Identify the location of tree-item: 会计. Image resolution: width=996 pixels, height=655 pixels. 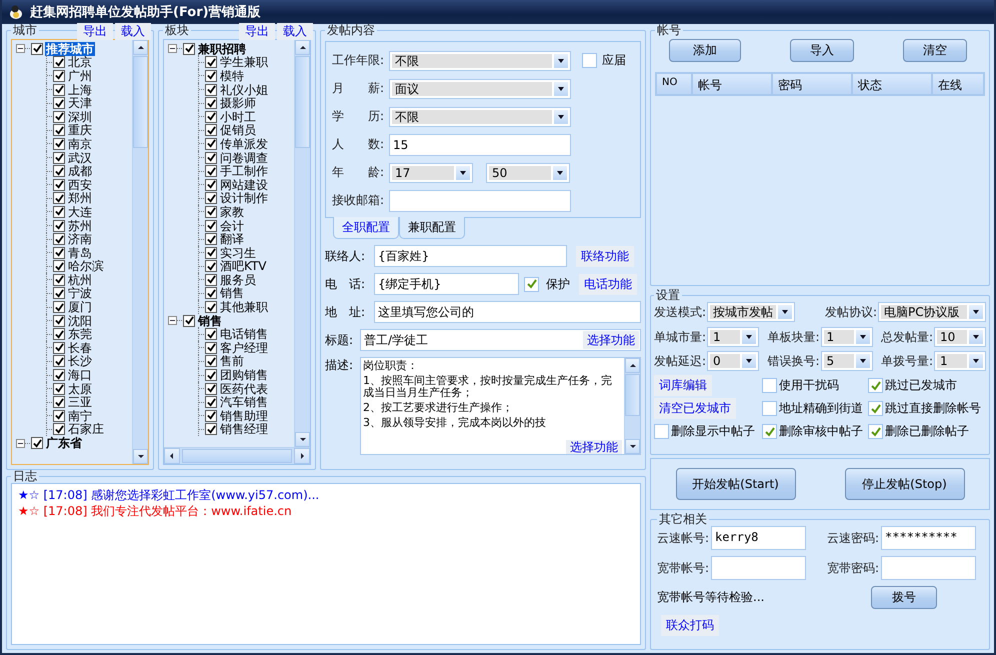
(232, 225).